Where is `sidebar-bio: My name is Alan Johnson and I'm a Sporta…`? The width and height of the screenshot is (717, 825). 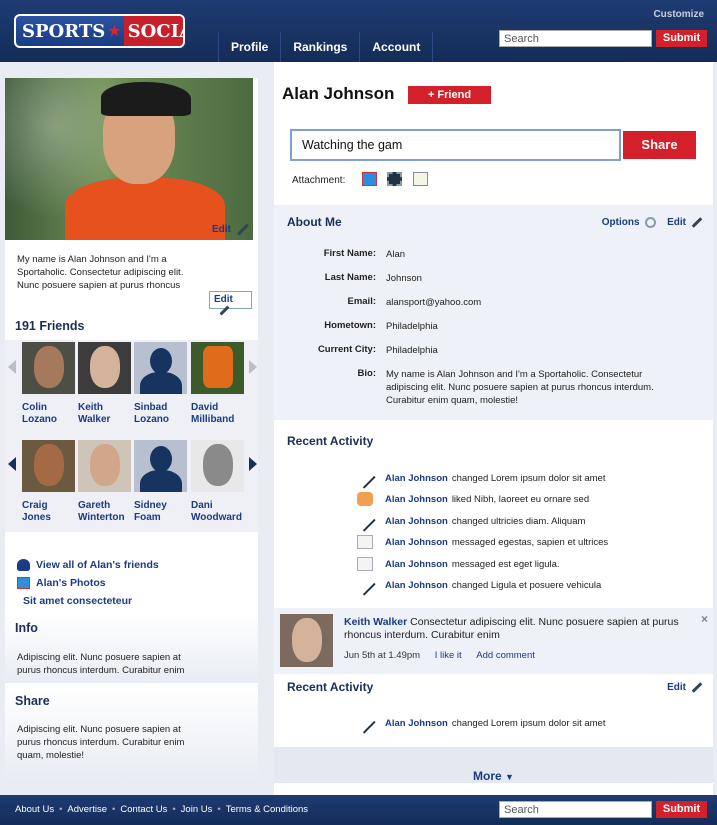
sidebar-bio: My name is Alan Johnson and I'm a Sporta… is located at coordinates (100, 272).